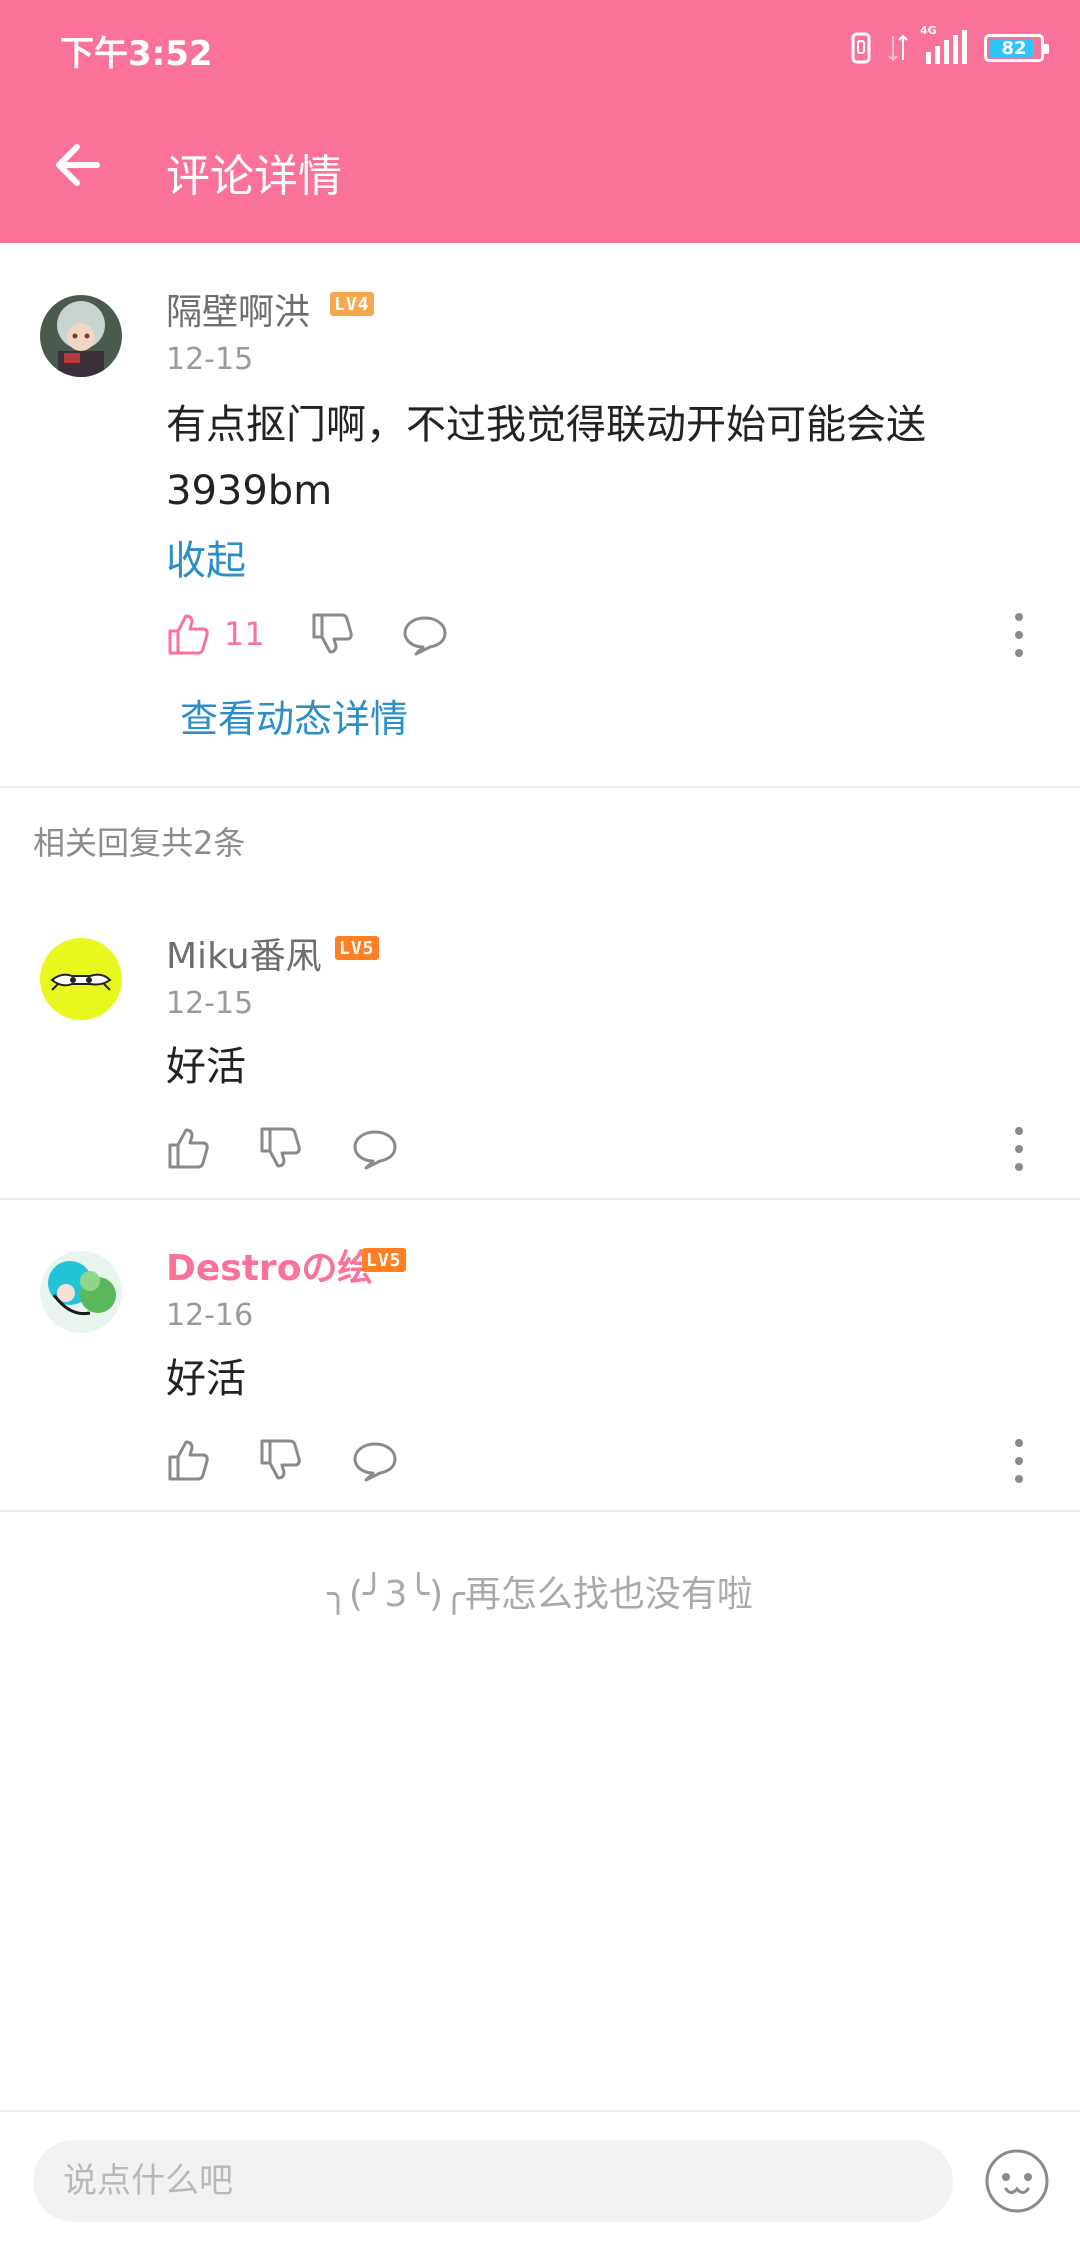 This screenshot has width=1080, height=2248. I want to click on like-button: 11, so click(215, 634).